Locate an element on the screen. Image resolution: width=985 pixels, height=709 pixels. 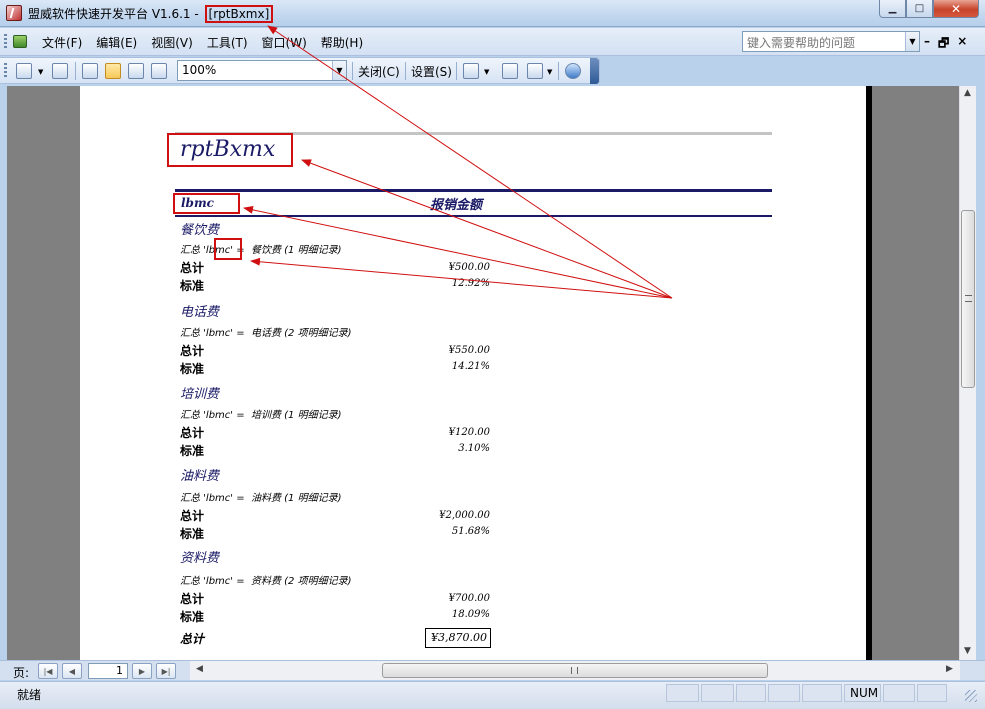
resize-grip-icon is located at coordinates (971, 696).